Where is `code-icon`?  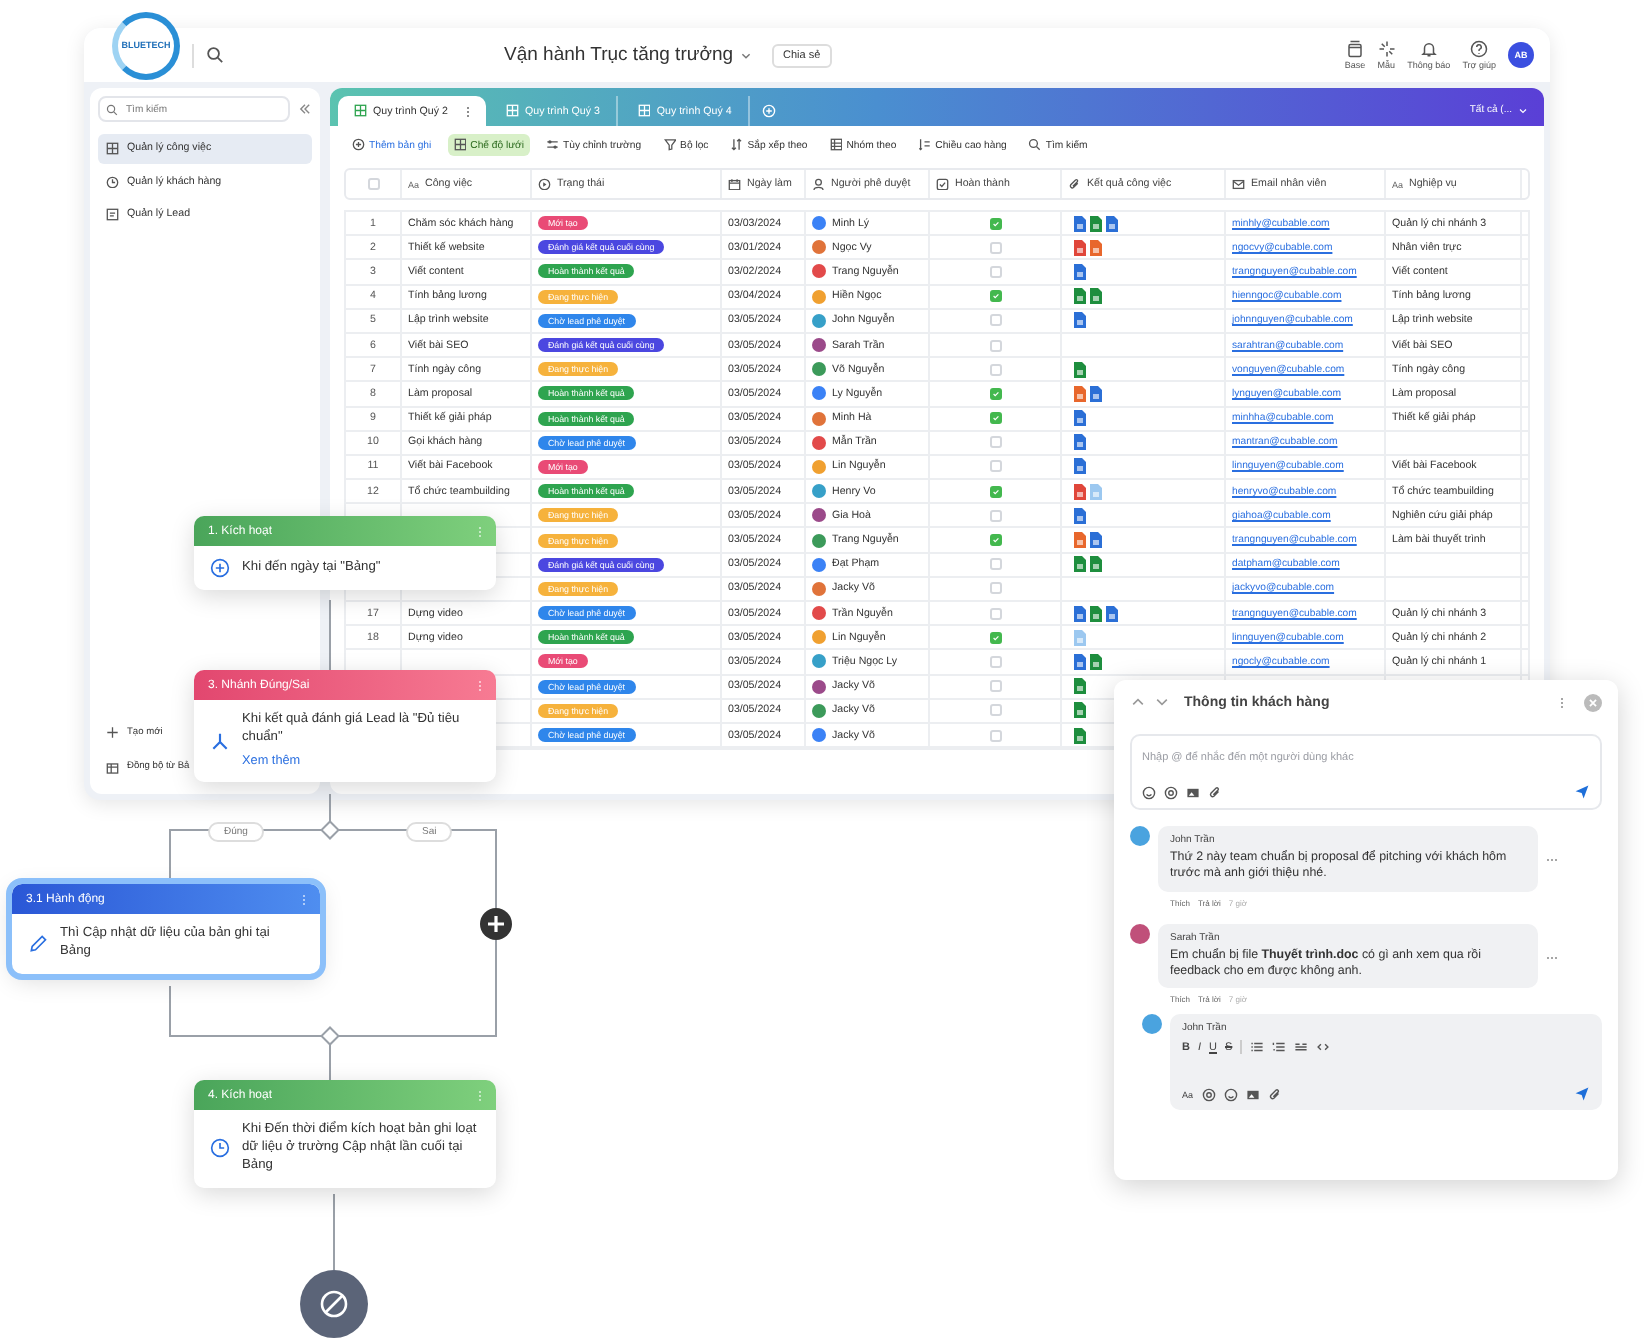 code-icon is located at coordinates (1323, 1047).